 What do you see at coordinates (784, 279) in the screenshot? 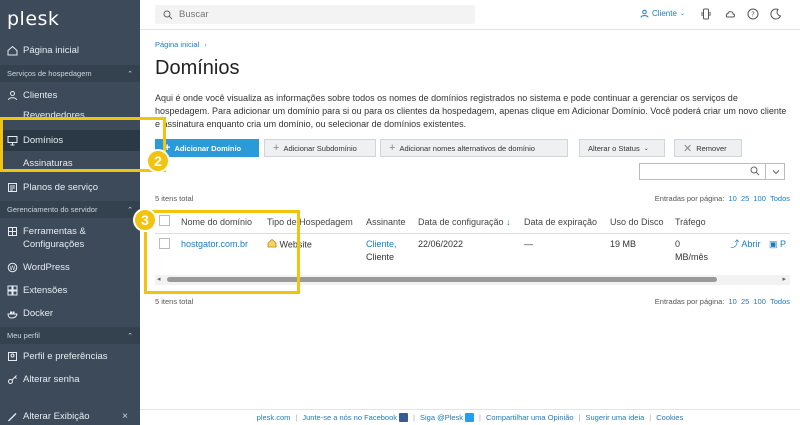
I see `scroll-right-icon: ▸` at bounding box center [784, 279].